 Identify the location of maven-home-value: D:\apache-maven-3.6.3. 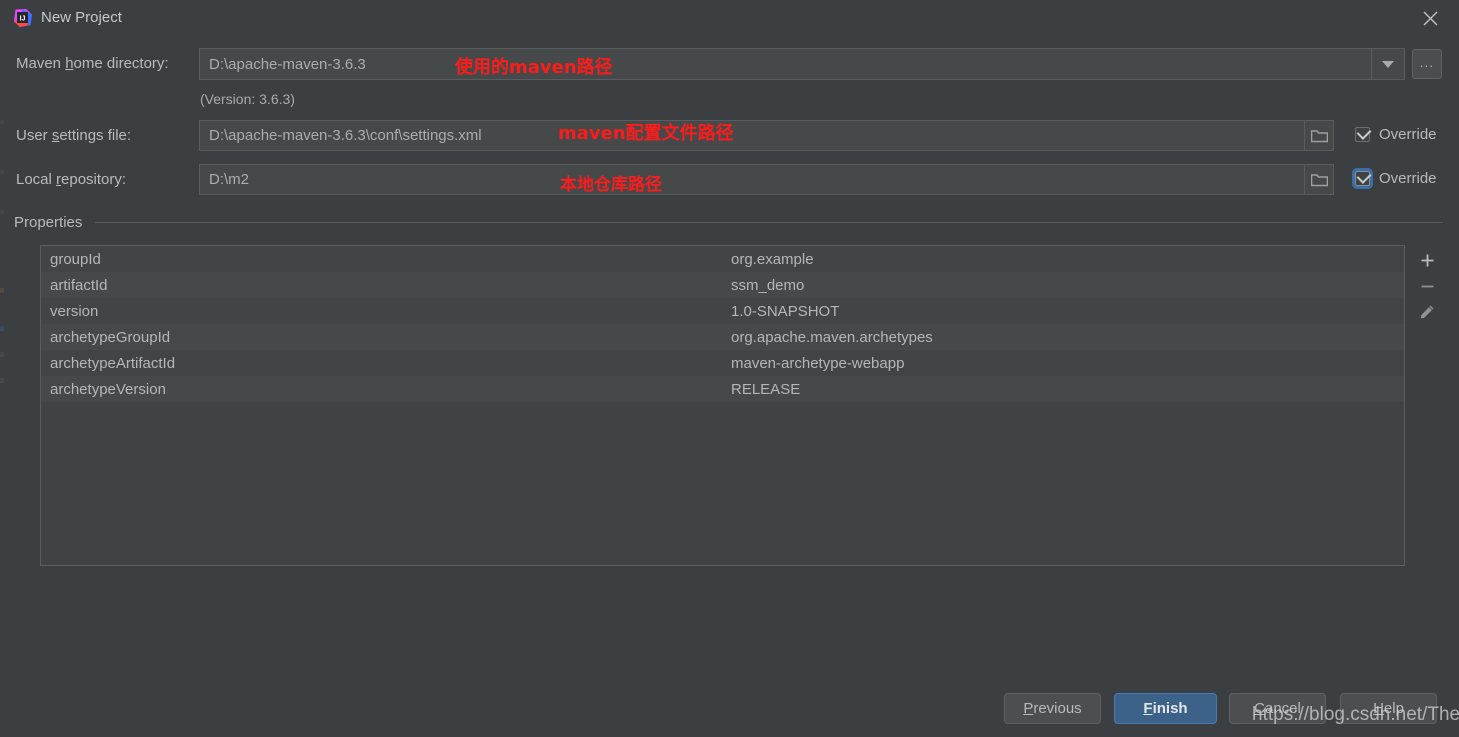
(287, 64).